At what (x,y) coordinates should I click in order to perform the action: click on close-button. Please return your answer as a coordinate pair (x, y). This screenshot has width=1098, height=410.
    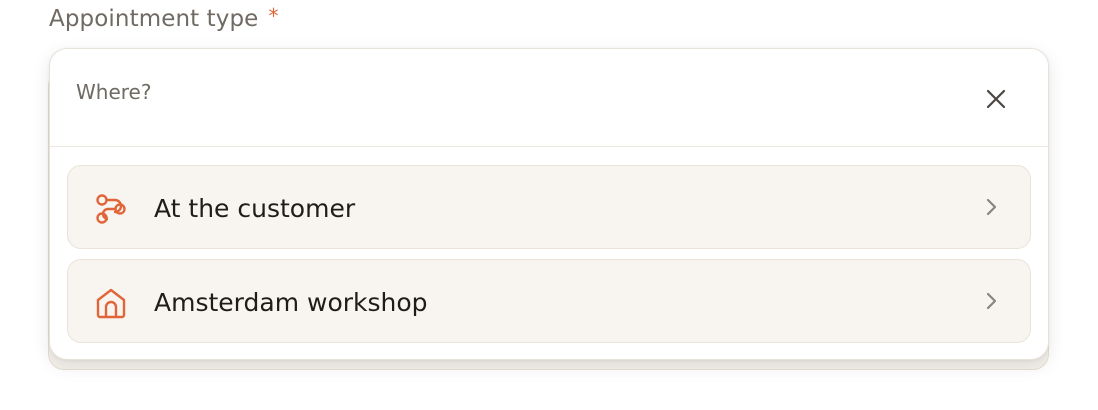
    Looking at the image, I should click on (996, 99).